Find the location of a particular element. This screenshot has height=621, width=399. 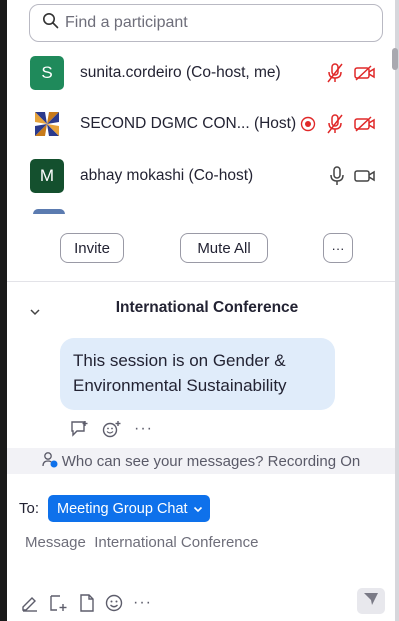

search-icon is located at coordinates (50, 23).